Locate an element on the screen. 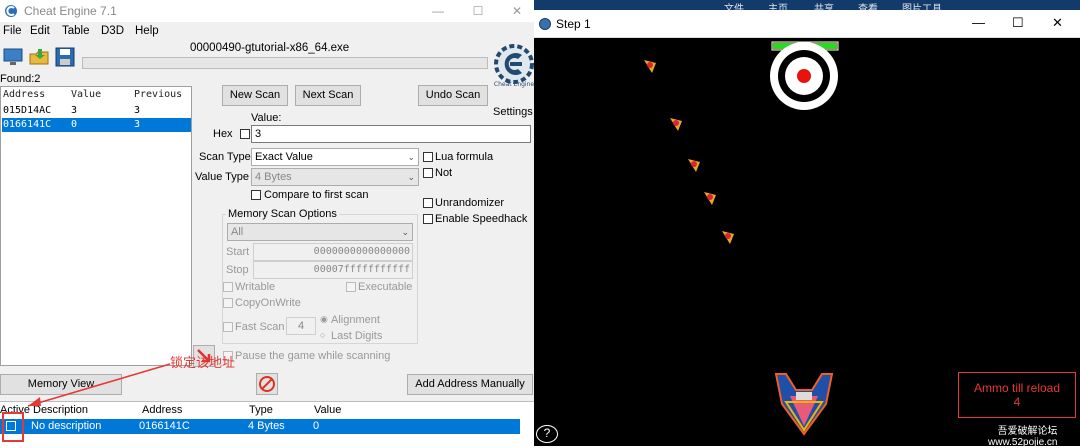 This screenshot has height=448, width=1080. col-previous: Previous is located at coordinates (158, 94).